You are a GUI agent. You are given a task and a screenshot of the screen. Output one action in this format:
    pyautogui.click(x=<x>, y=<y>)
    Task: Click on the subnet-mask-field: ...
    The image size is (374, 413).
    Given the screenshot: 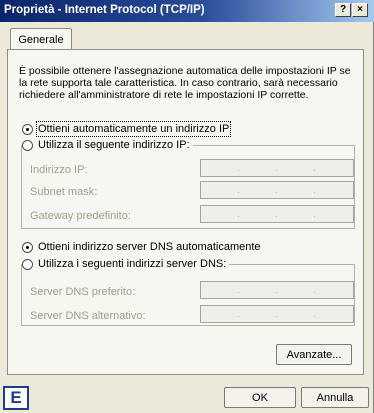 What is the action you would take?
    pyautogui.click(x=277, y=190)
    